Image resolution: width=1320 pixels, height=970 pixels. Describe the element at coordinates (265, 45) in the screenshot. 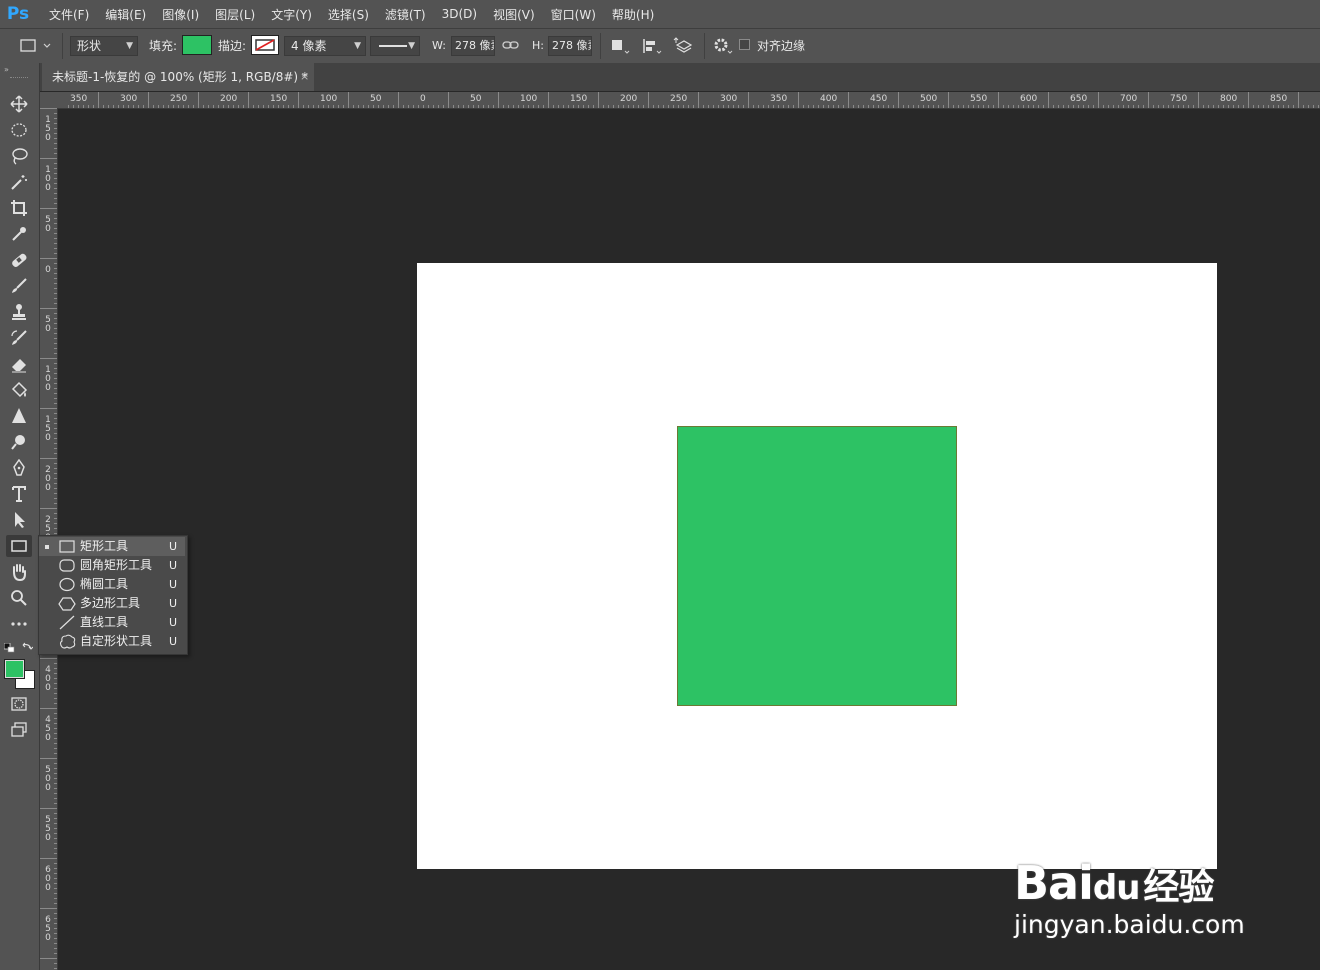

I see `stroke-swatch` at that location.